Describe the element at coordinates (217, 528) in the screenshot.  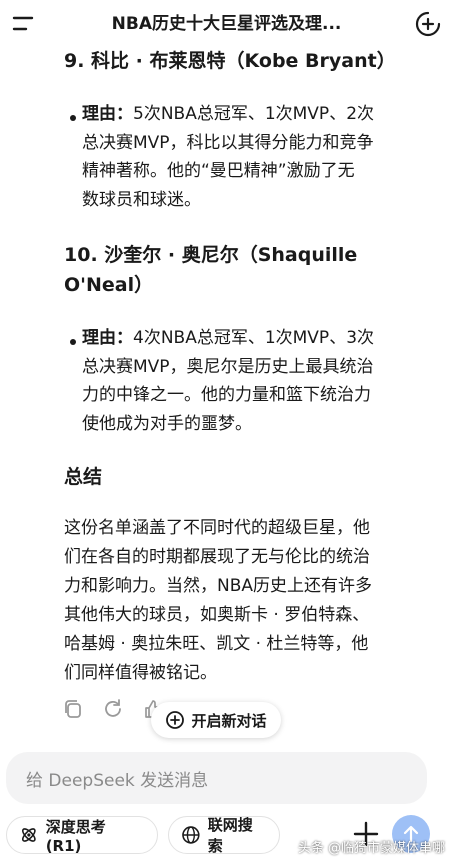
I see `summary-line: 这份名单涵盖了不同时代的超级巨星，他` at that location.